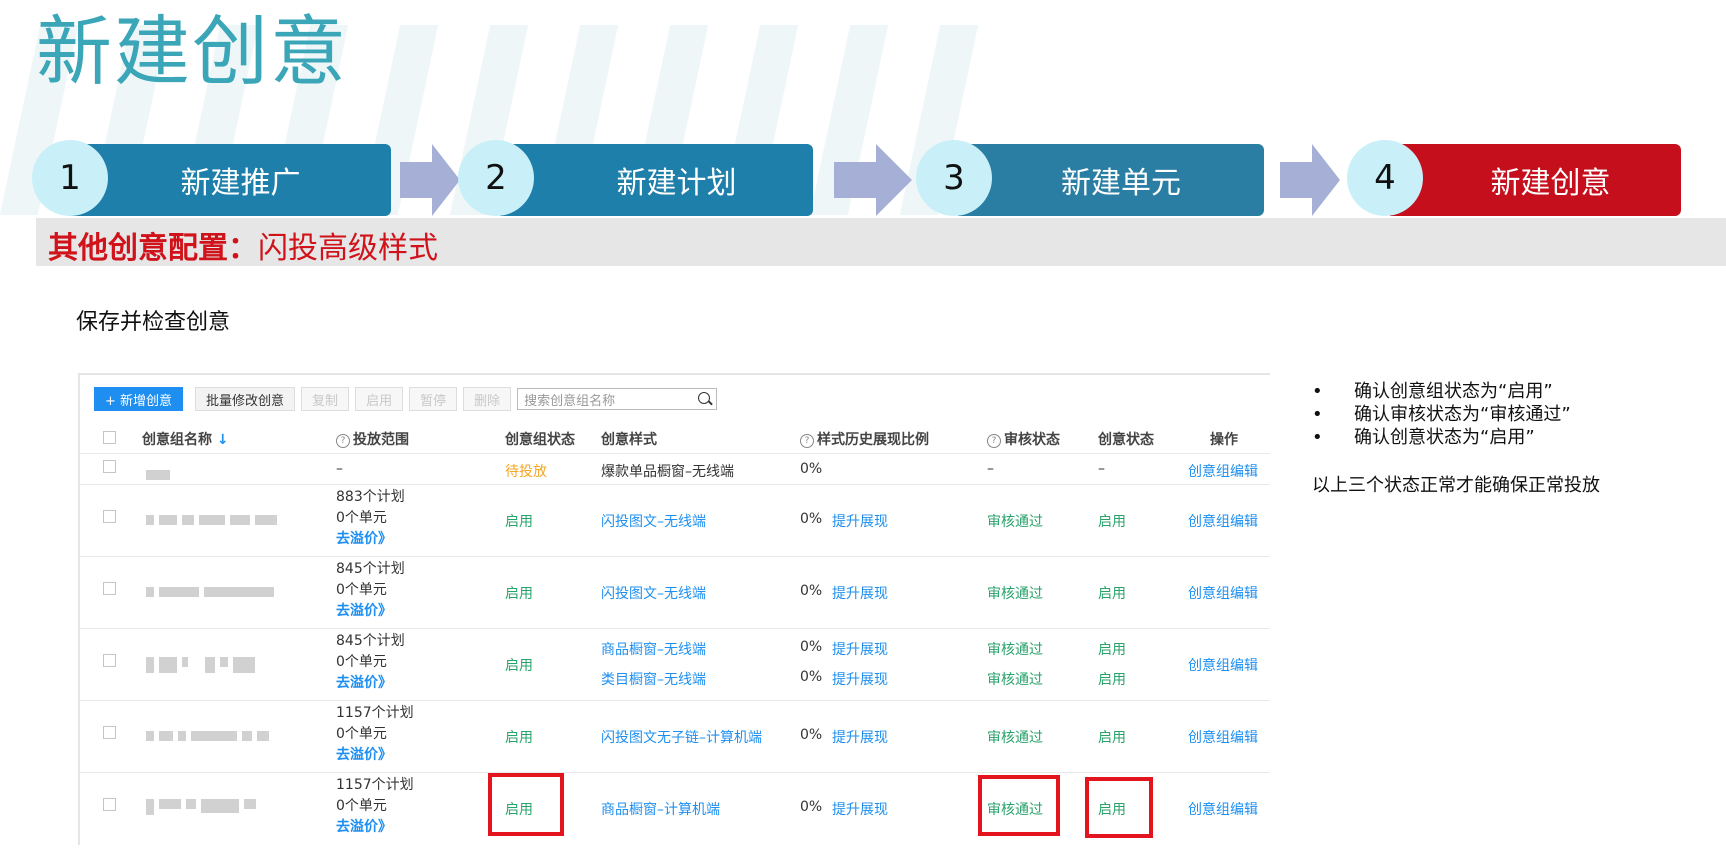 The width and height of the screenshot is (1726, 856). What do you see at coordinates (667, 472) in the screenshot?
I see `style-name: 爆款单品橱窗–无线端` at bounding box center [667, 472].